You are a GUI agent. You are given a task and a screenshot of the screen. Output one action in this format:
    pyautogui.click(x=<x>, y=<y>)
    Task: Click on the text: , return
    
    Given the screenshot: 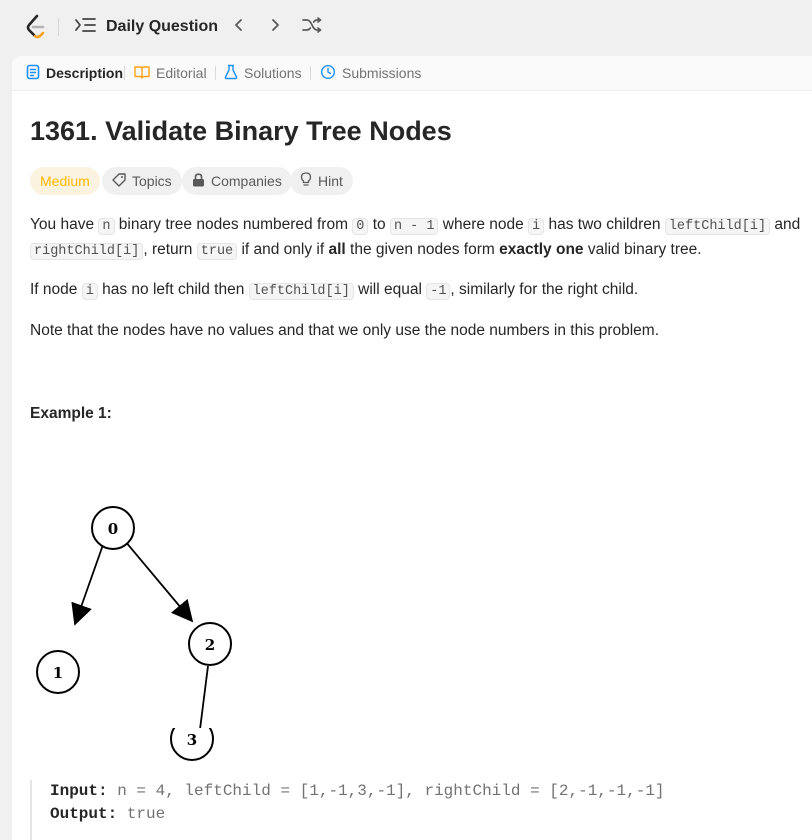 What is the action you would take?
    pyautogui.click(x=170, y=249)
    